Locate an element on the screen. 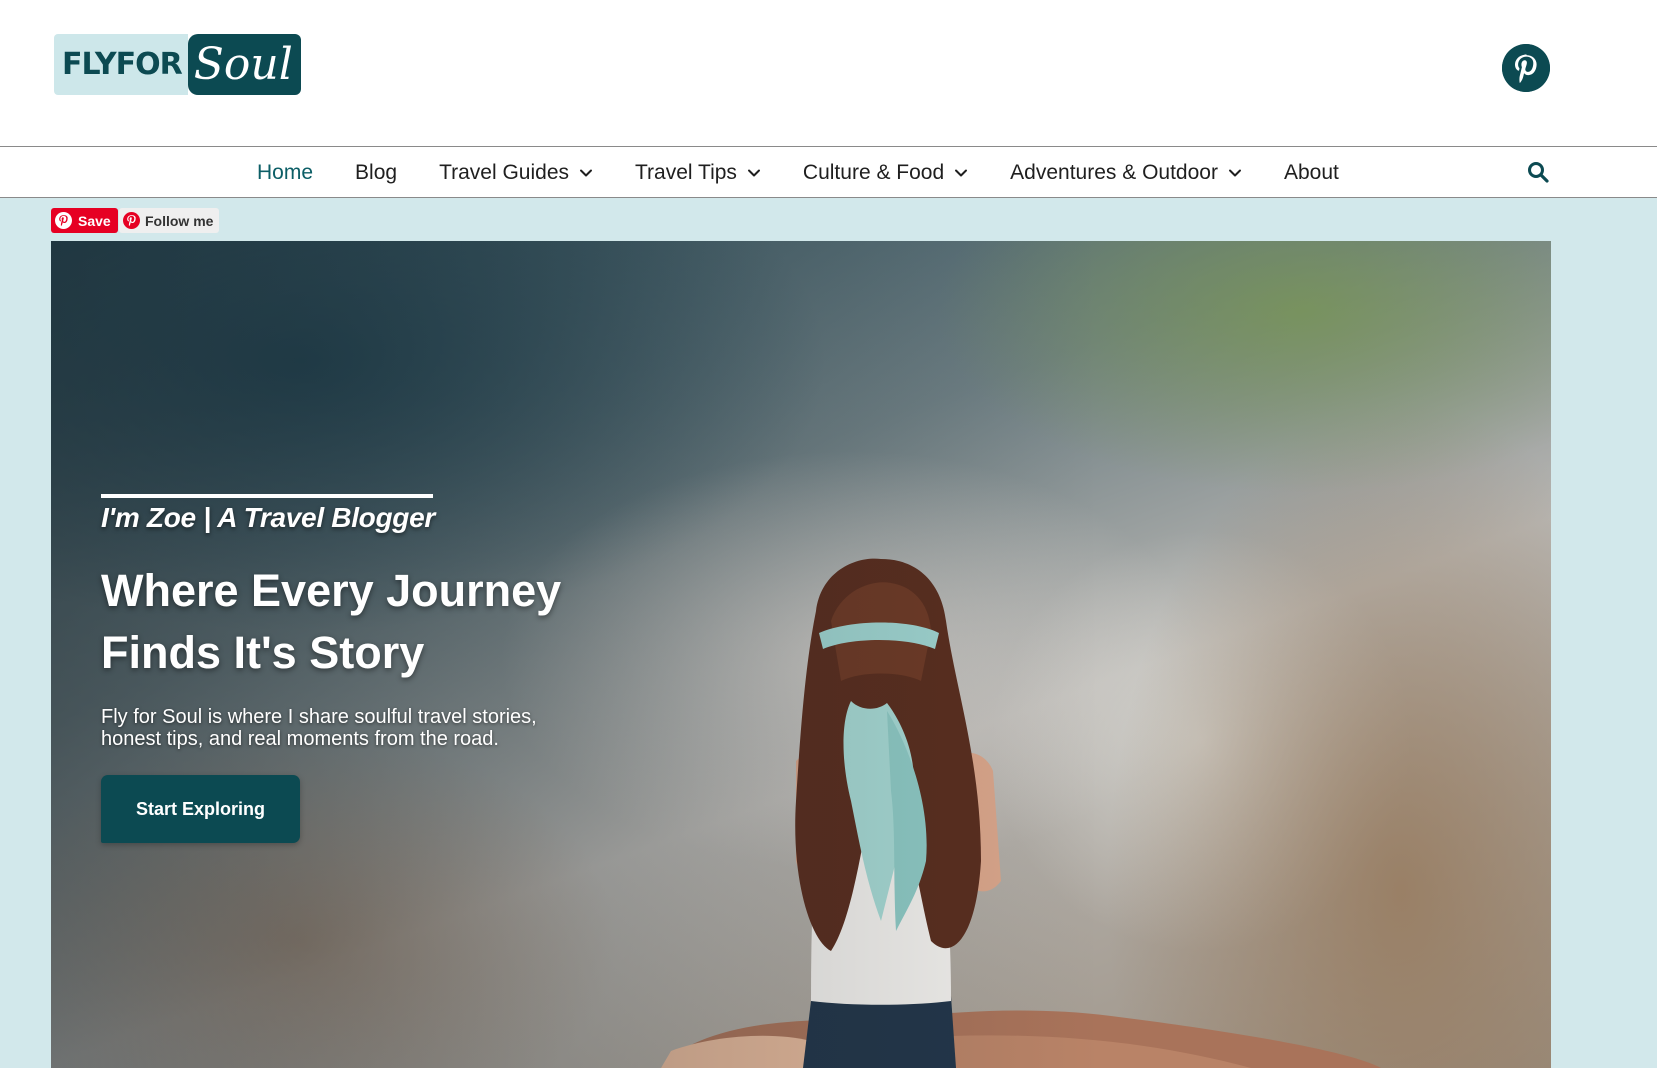 Image resolution: width=1657 pixels, height=1068 pixels. nav-item-label: Home is located at coordinates (285, 172).